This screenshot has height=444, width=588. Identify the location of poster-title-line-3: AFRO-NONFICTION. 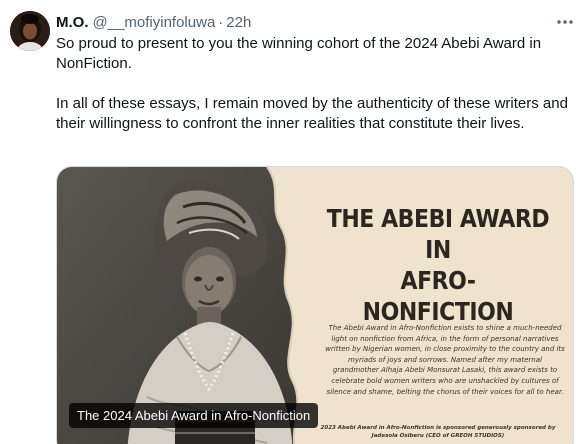
(438, 296).